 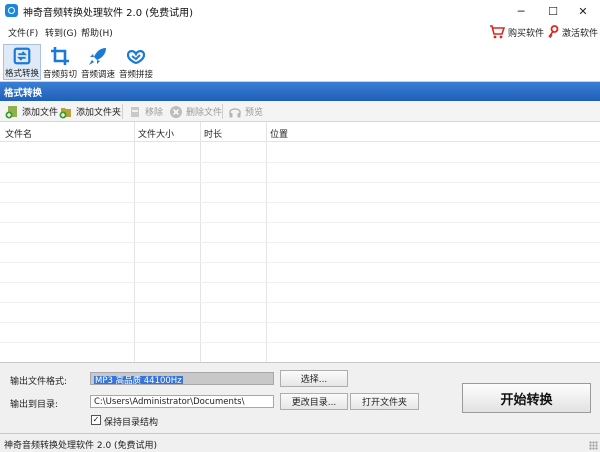 What do you see at coordinates (526, 33) in the screenshot?
I see `buy-software-label: 购买软件` at bounding box center [526, 33].